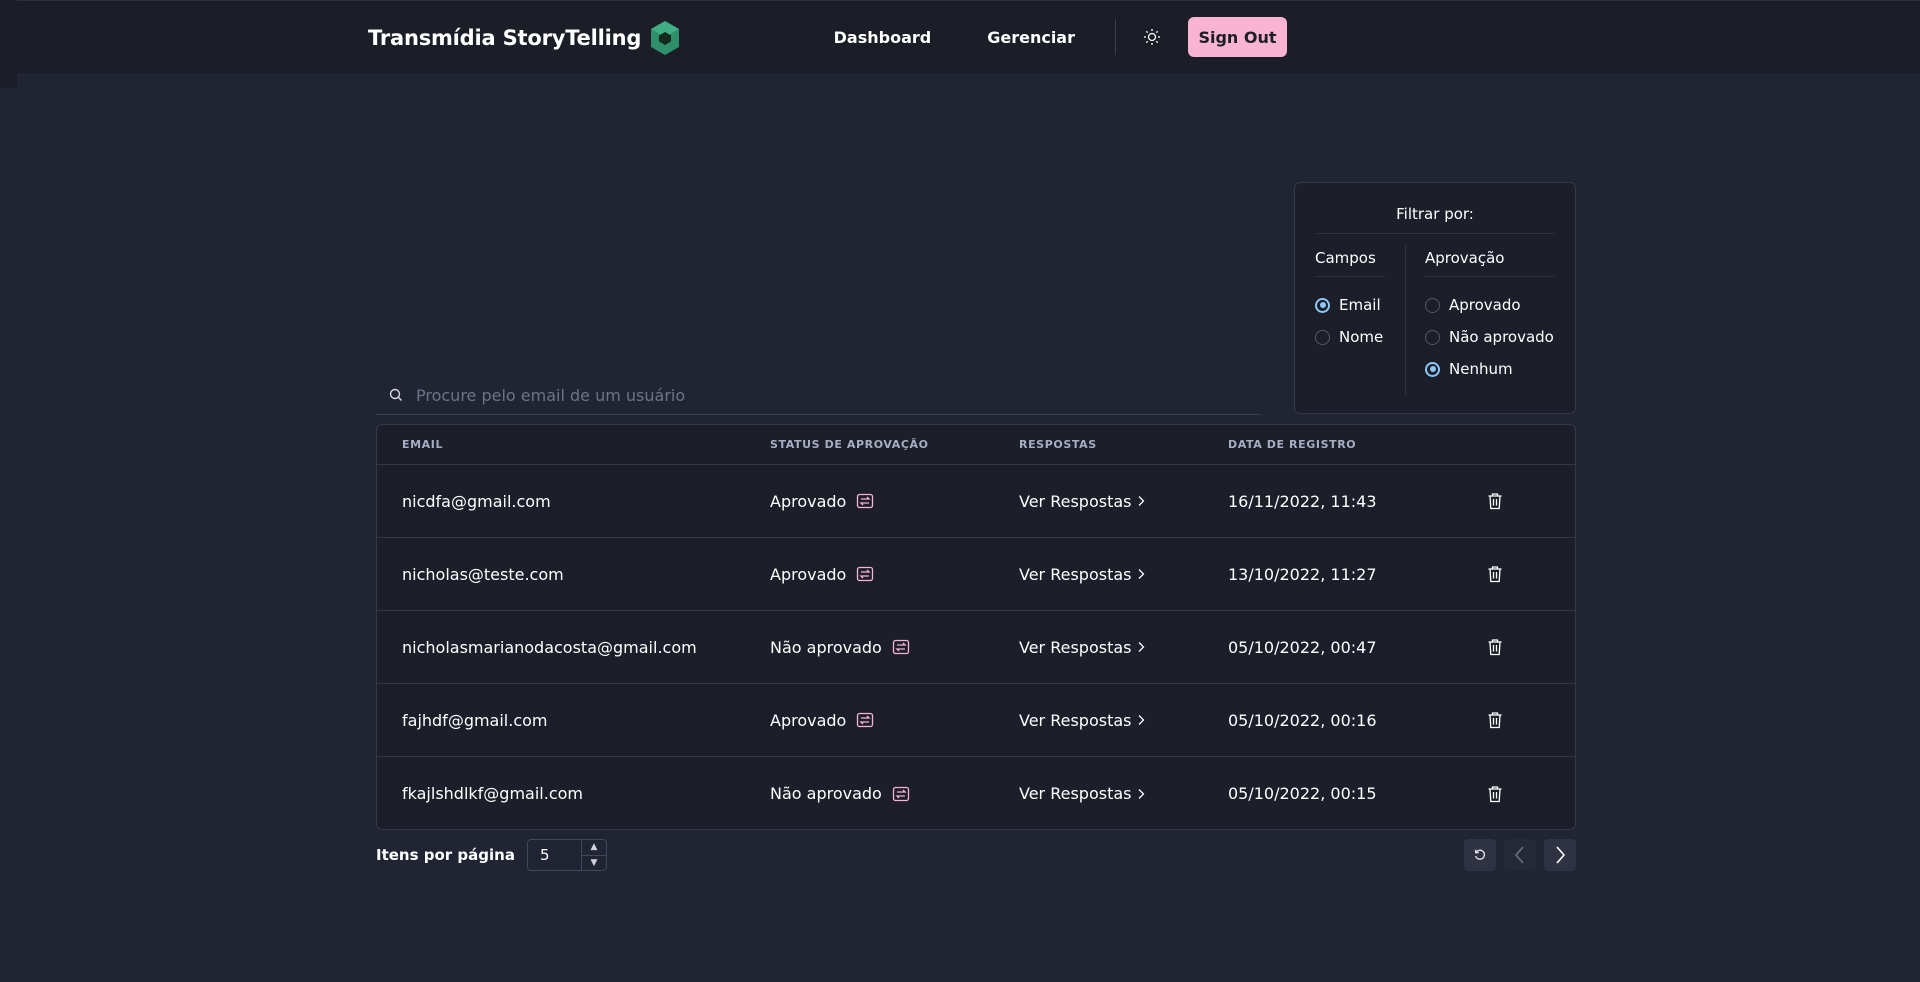  Describe the element at coordinates (1302, 574) in the screenshot. I see `cell-date: 13/10/2022, 11:27` at that location.